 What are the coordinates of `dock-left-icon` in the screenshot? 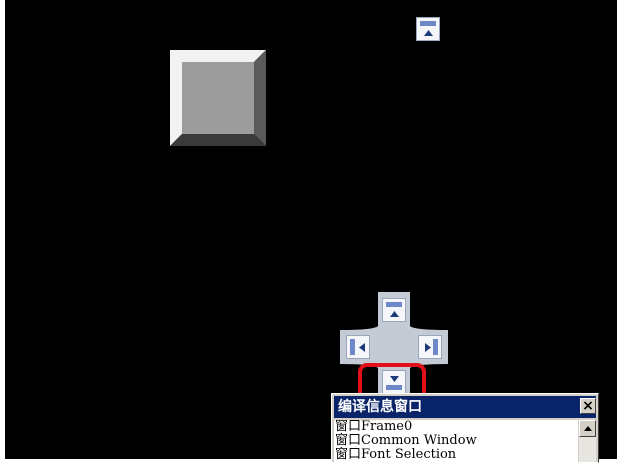 It's located at (362, 347).